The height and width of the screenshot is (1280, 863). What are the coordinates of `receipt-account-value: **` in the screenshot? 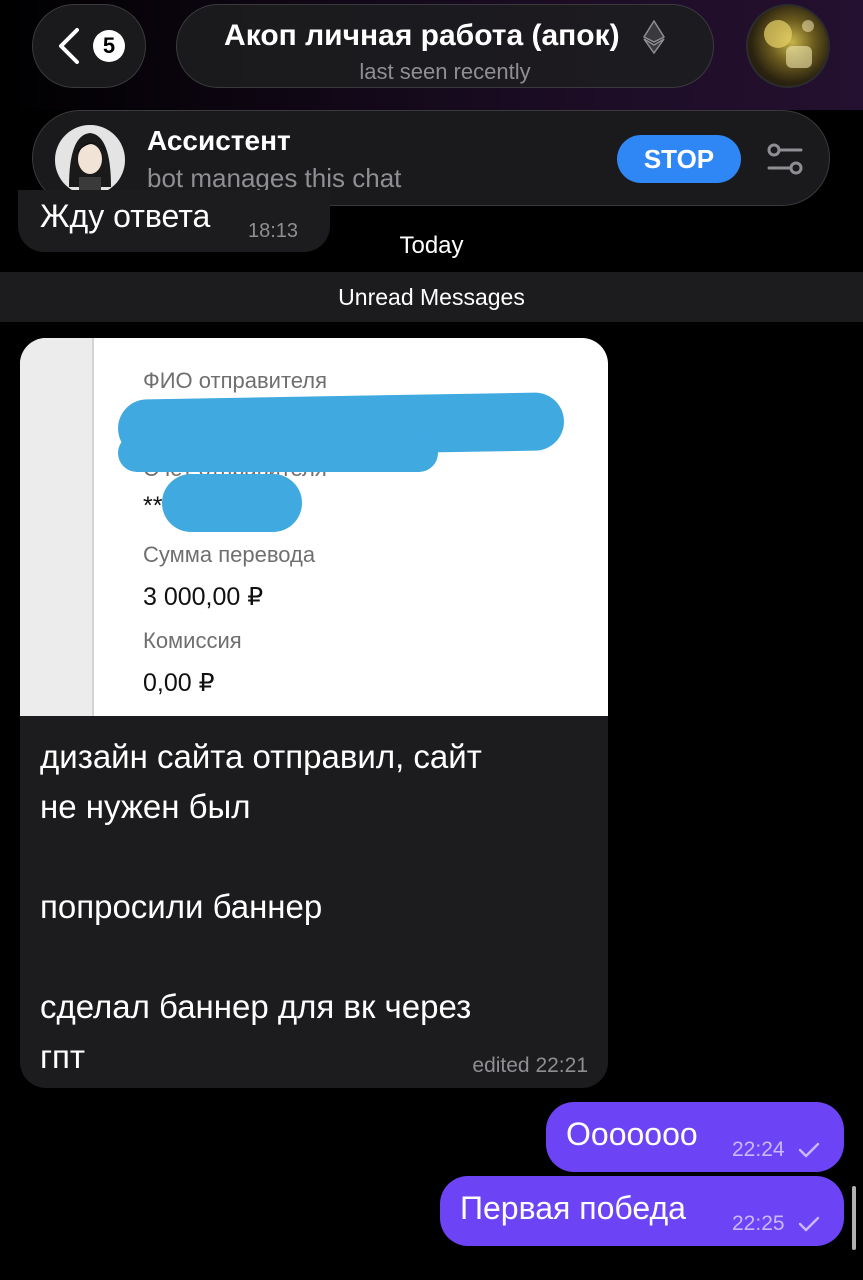 It's located at (153, 506).